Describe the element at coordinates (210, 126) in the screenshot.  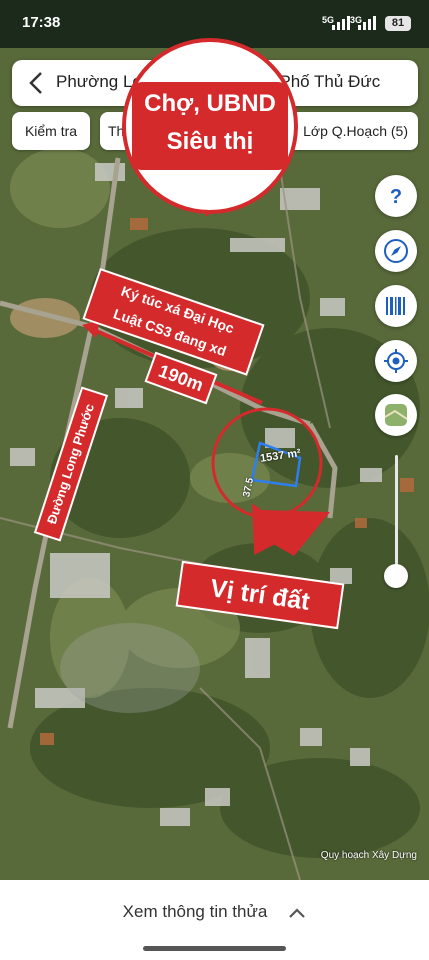
I see `amenities-callout: Chợ, UBND Siêu thị` at that location.